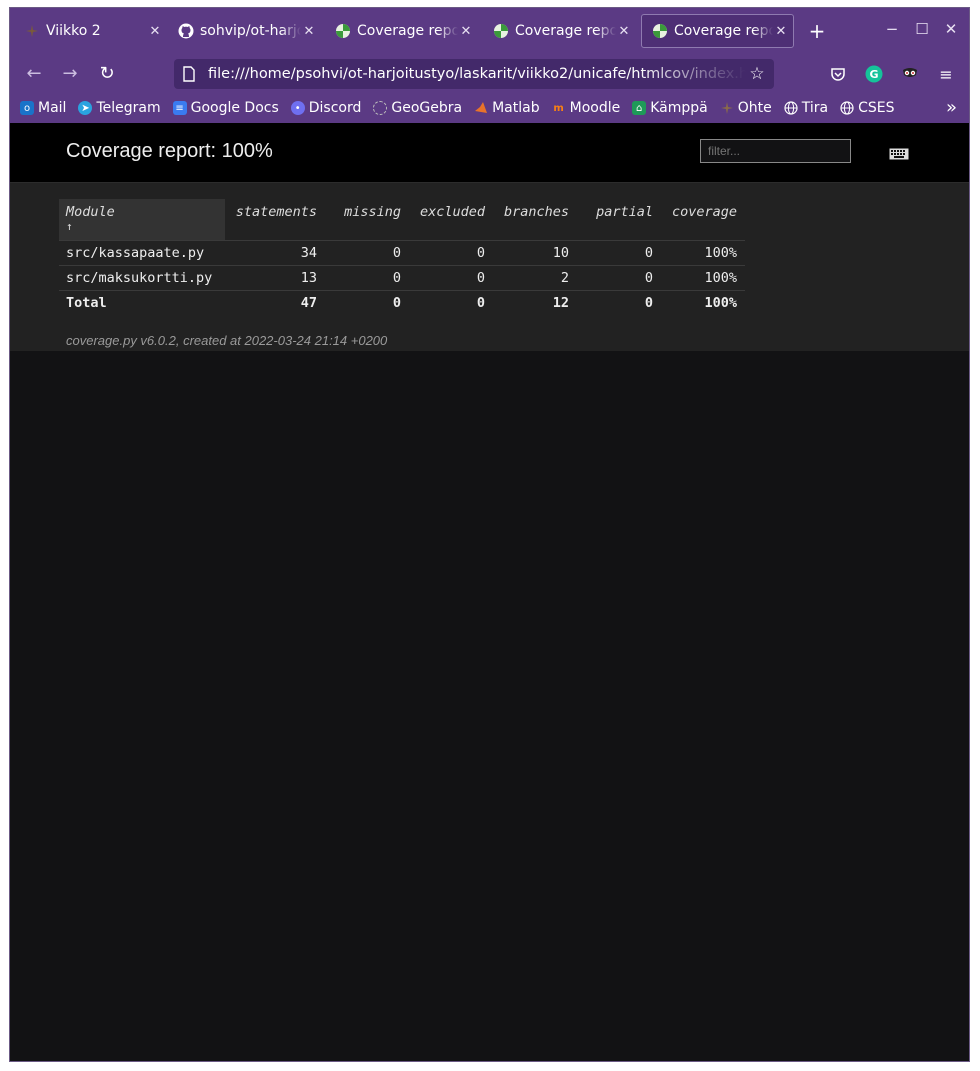  I want to click on tab-label: Viikko 2, so click(73, 31).